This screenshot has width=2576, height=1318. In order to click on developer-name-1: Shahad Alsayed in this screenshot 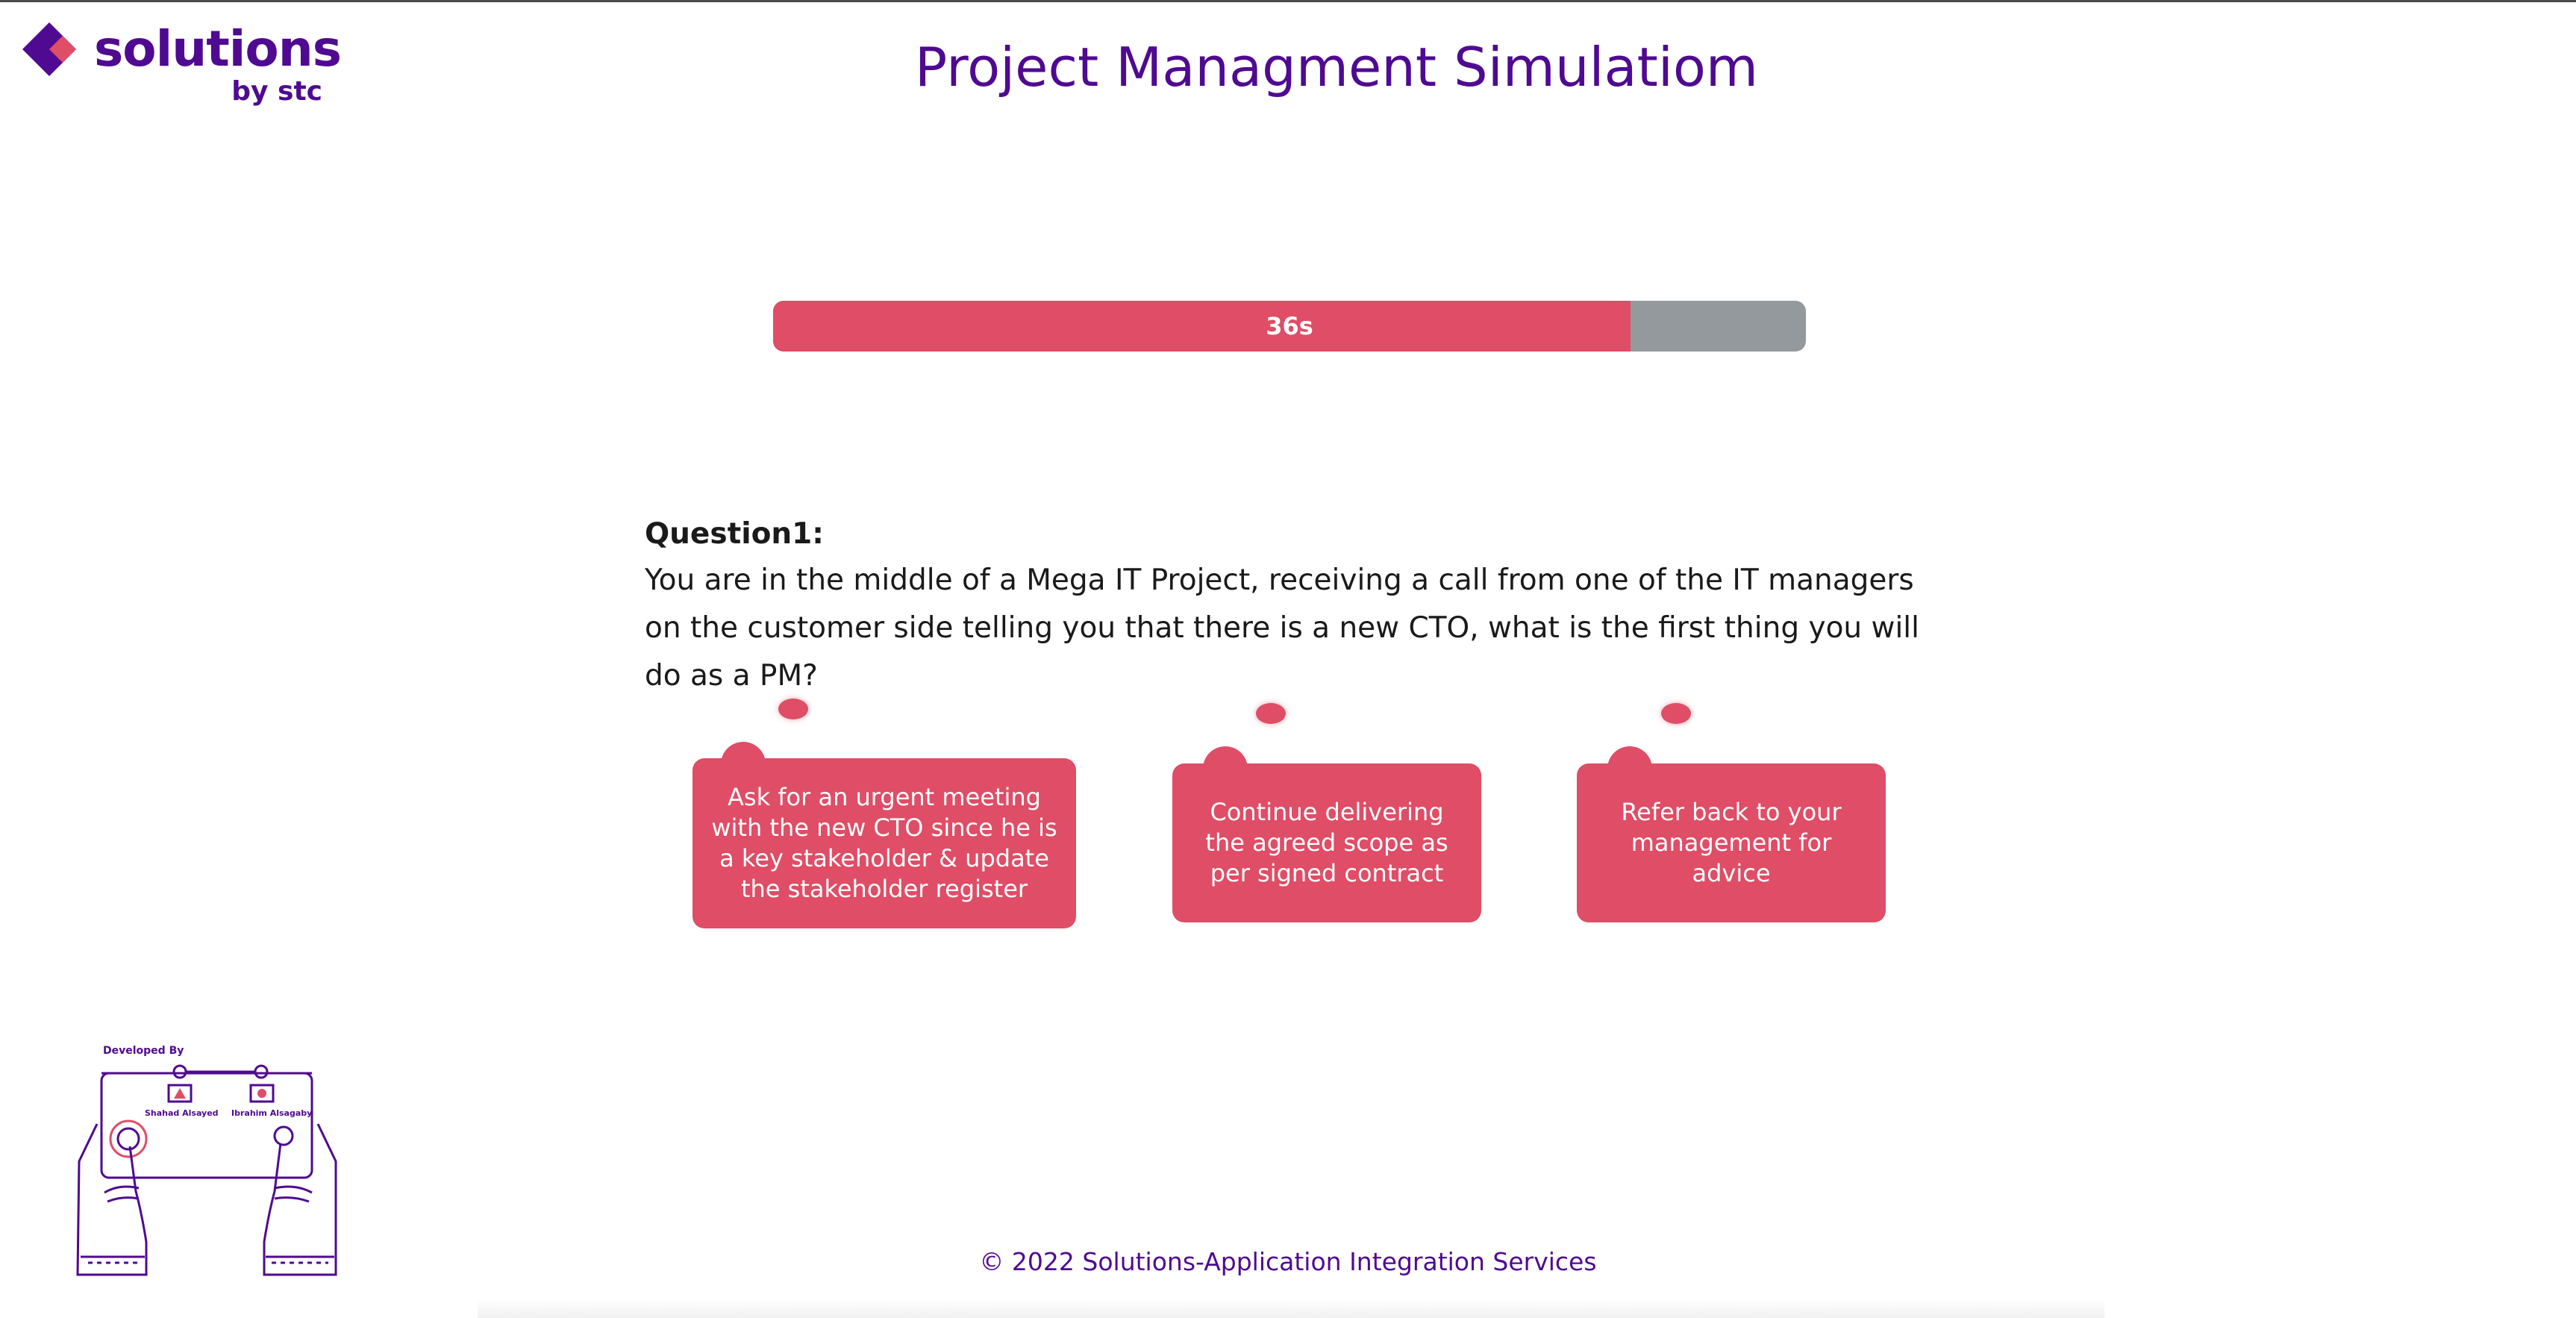, I will do `click(182, 1113)`.